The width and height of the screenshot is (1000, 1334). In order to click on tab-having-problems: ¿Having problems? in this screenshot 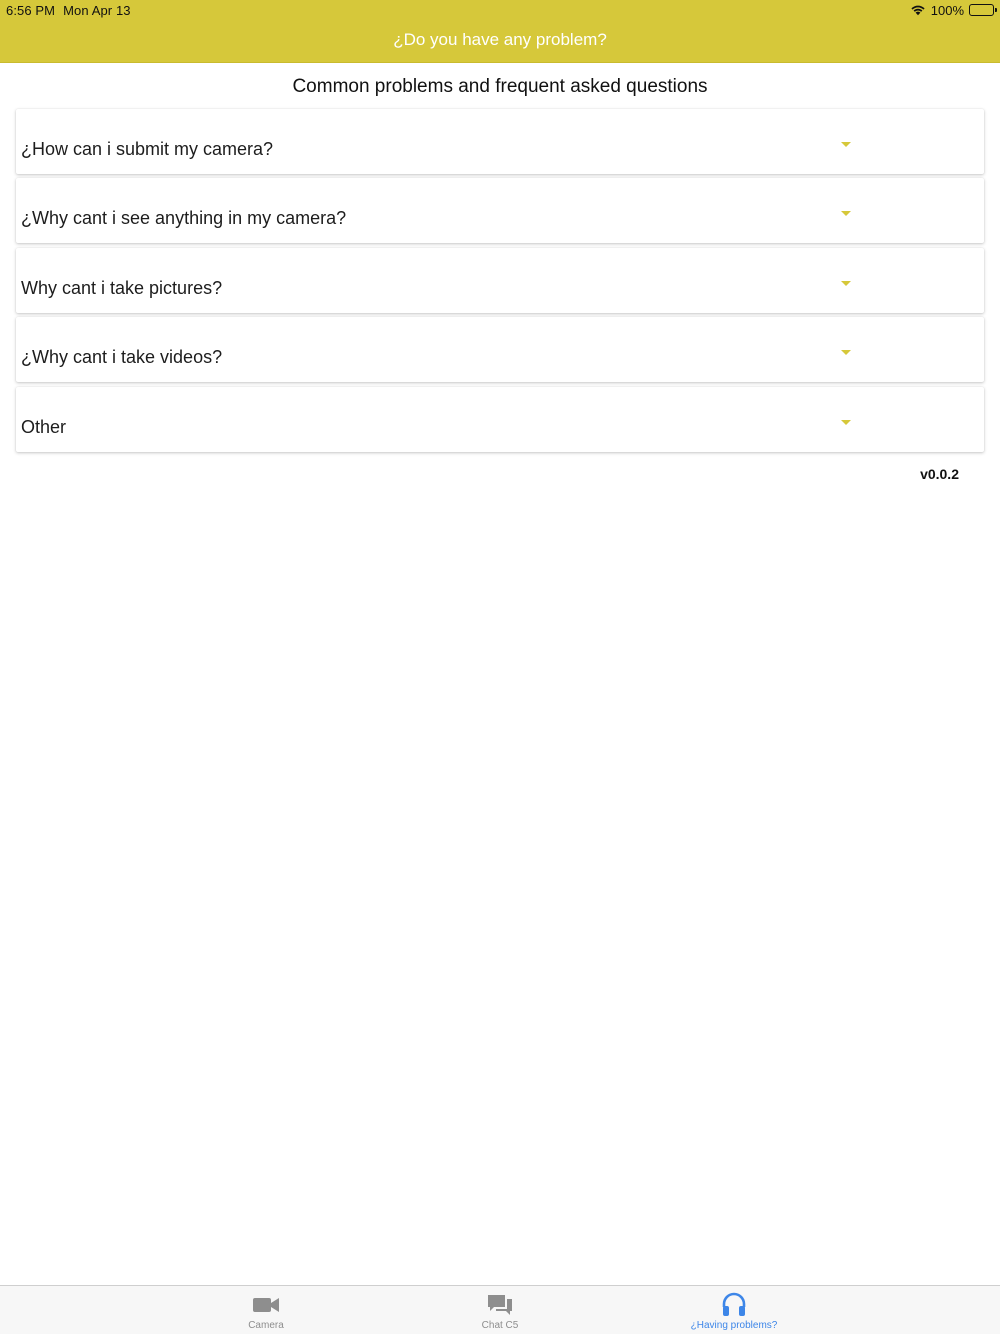, I will do `click(734, 1310)`.